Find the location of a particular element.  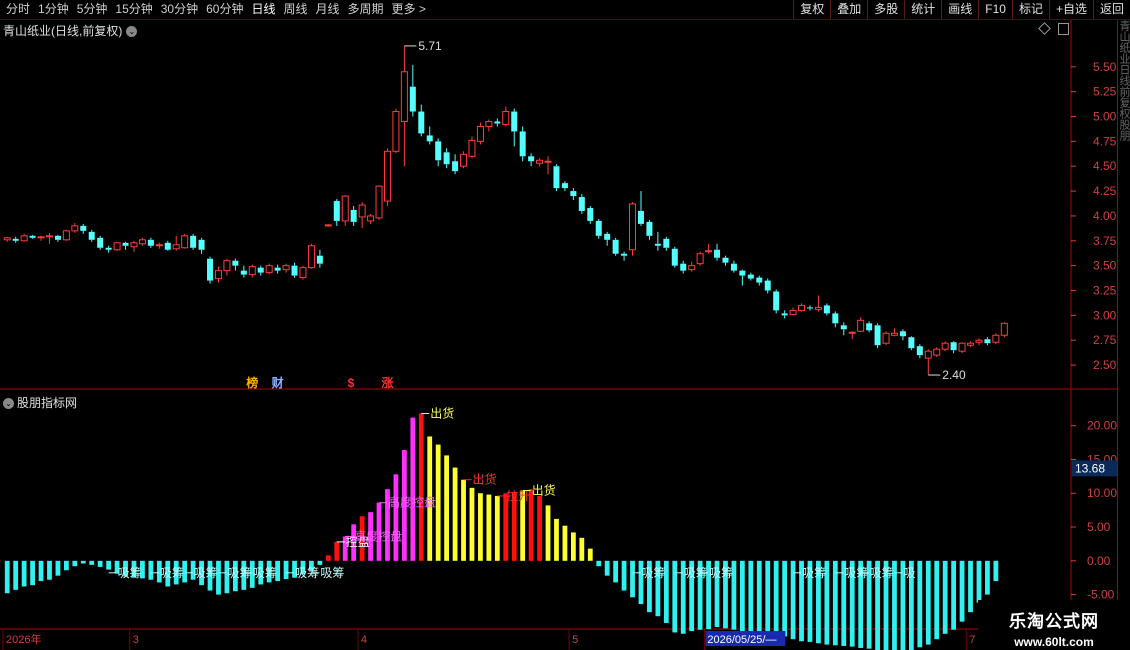

right-side-text: 青山纸业日线前复权股朋 is located at coordinates (1124, 80).